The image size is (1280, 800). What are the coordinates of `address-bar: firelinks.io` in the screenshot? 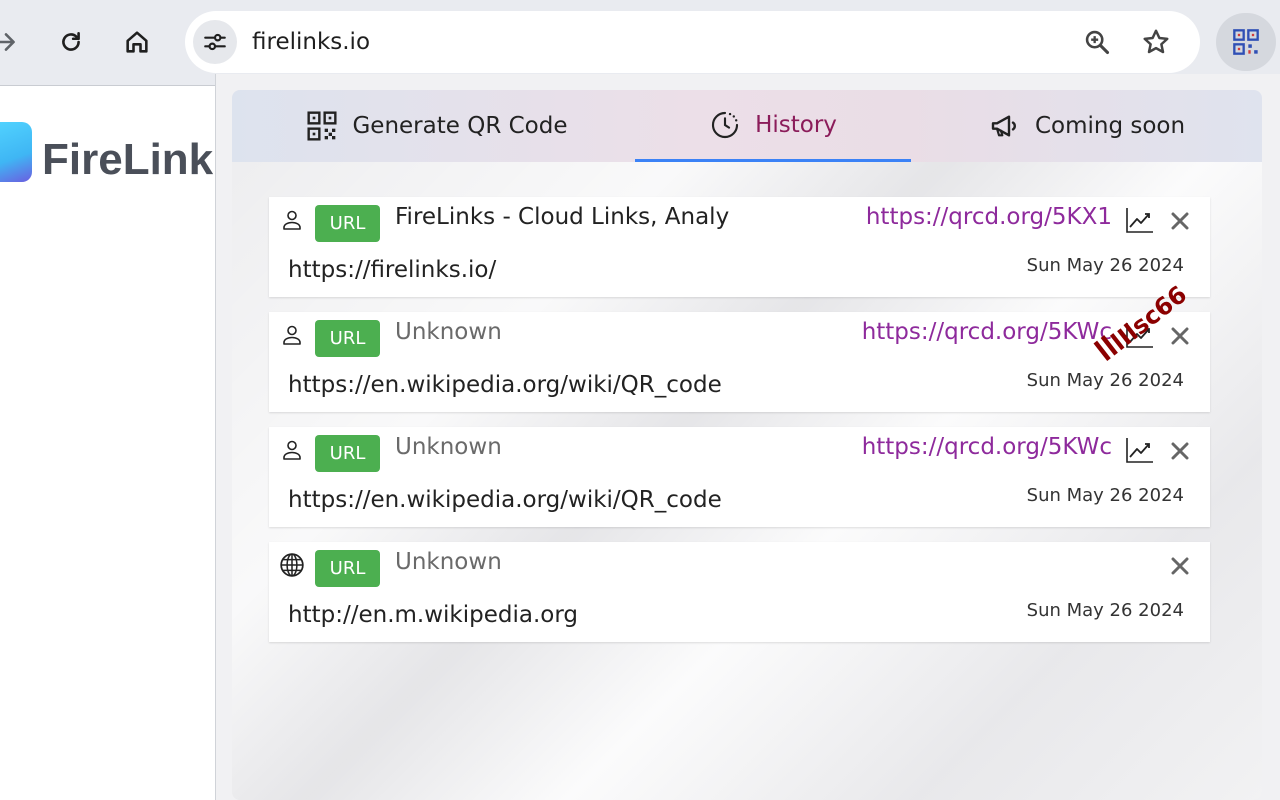 It's located at (692, 42).